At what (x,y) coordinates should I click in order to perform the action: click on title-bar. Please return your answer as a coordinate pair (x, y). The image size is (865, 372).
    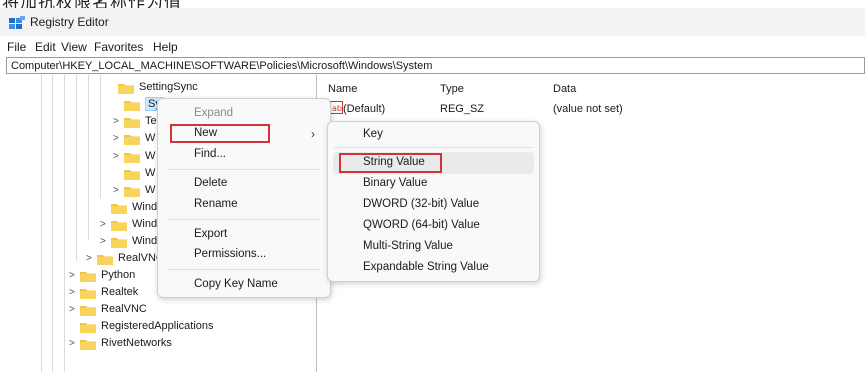
    Looking at the image, I should click on (432, 22).